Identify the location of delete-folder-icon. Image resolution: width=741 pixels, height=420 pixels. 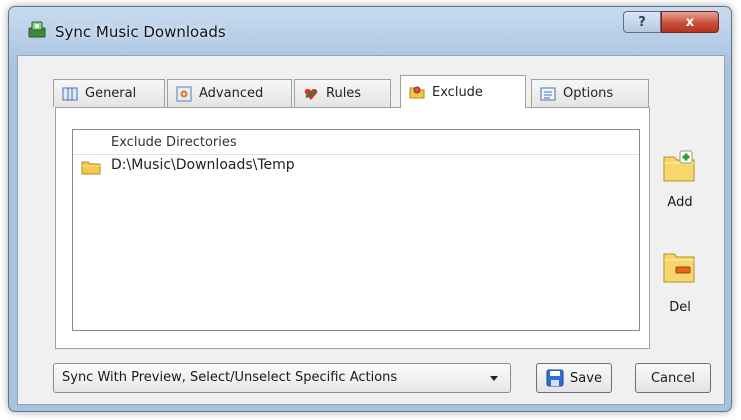
(679, 268).